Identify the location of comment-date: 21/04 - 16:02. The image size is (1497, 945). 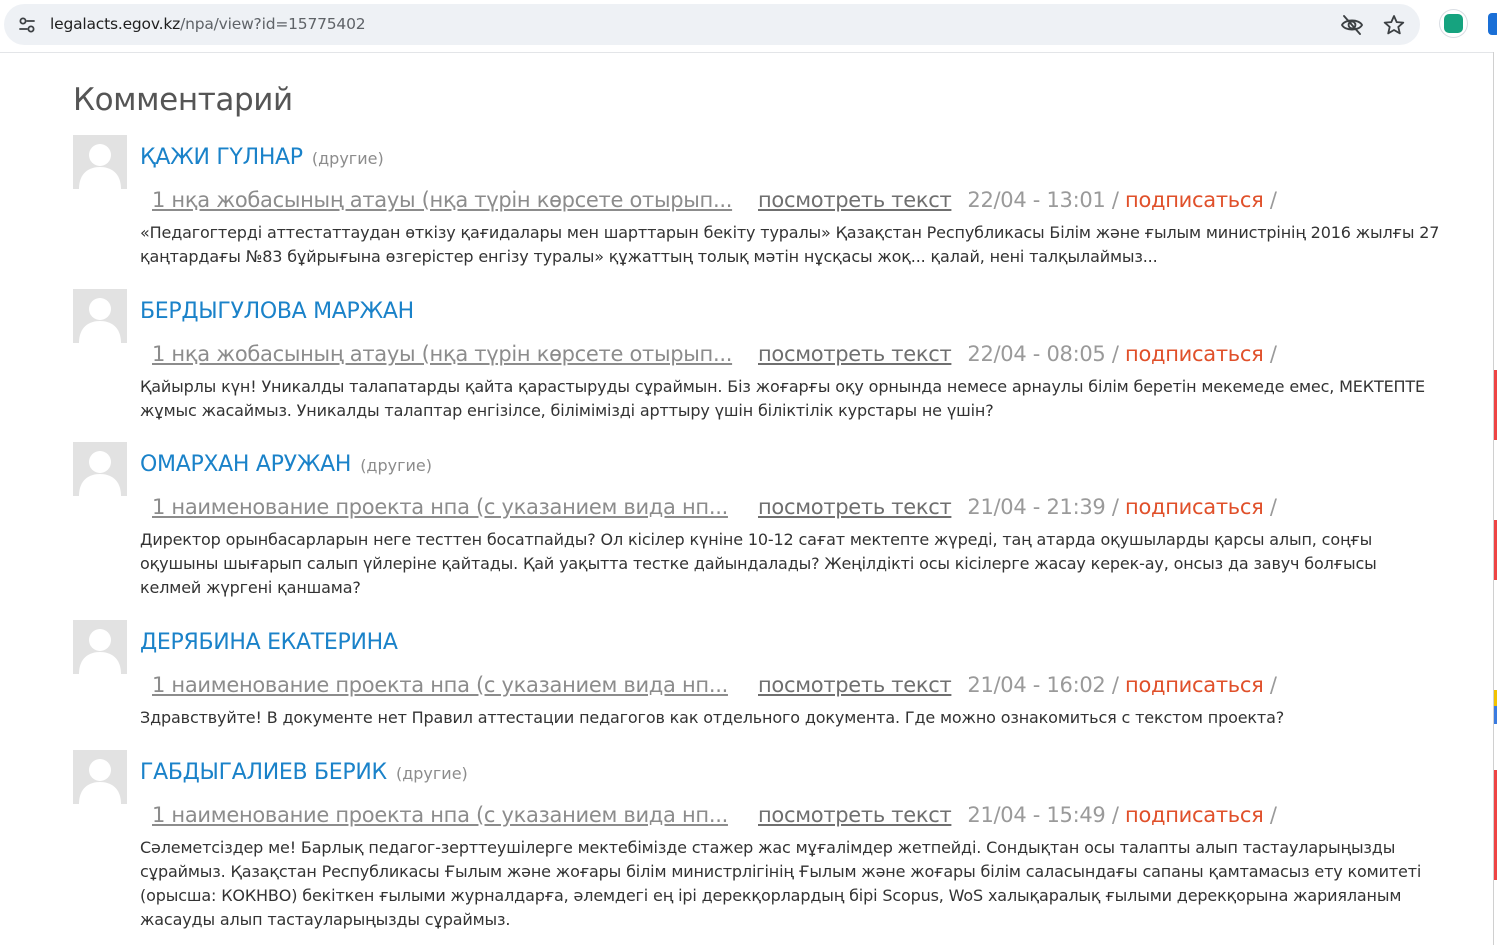
(1036, 685).